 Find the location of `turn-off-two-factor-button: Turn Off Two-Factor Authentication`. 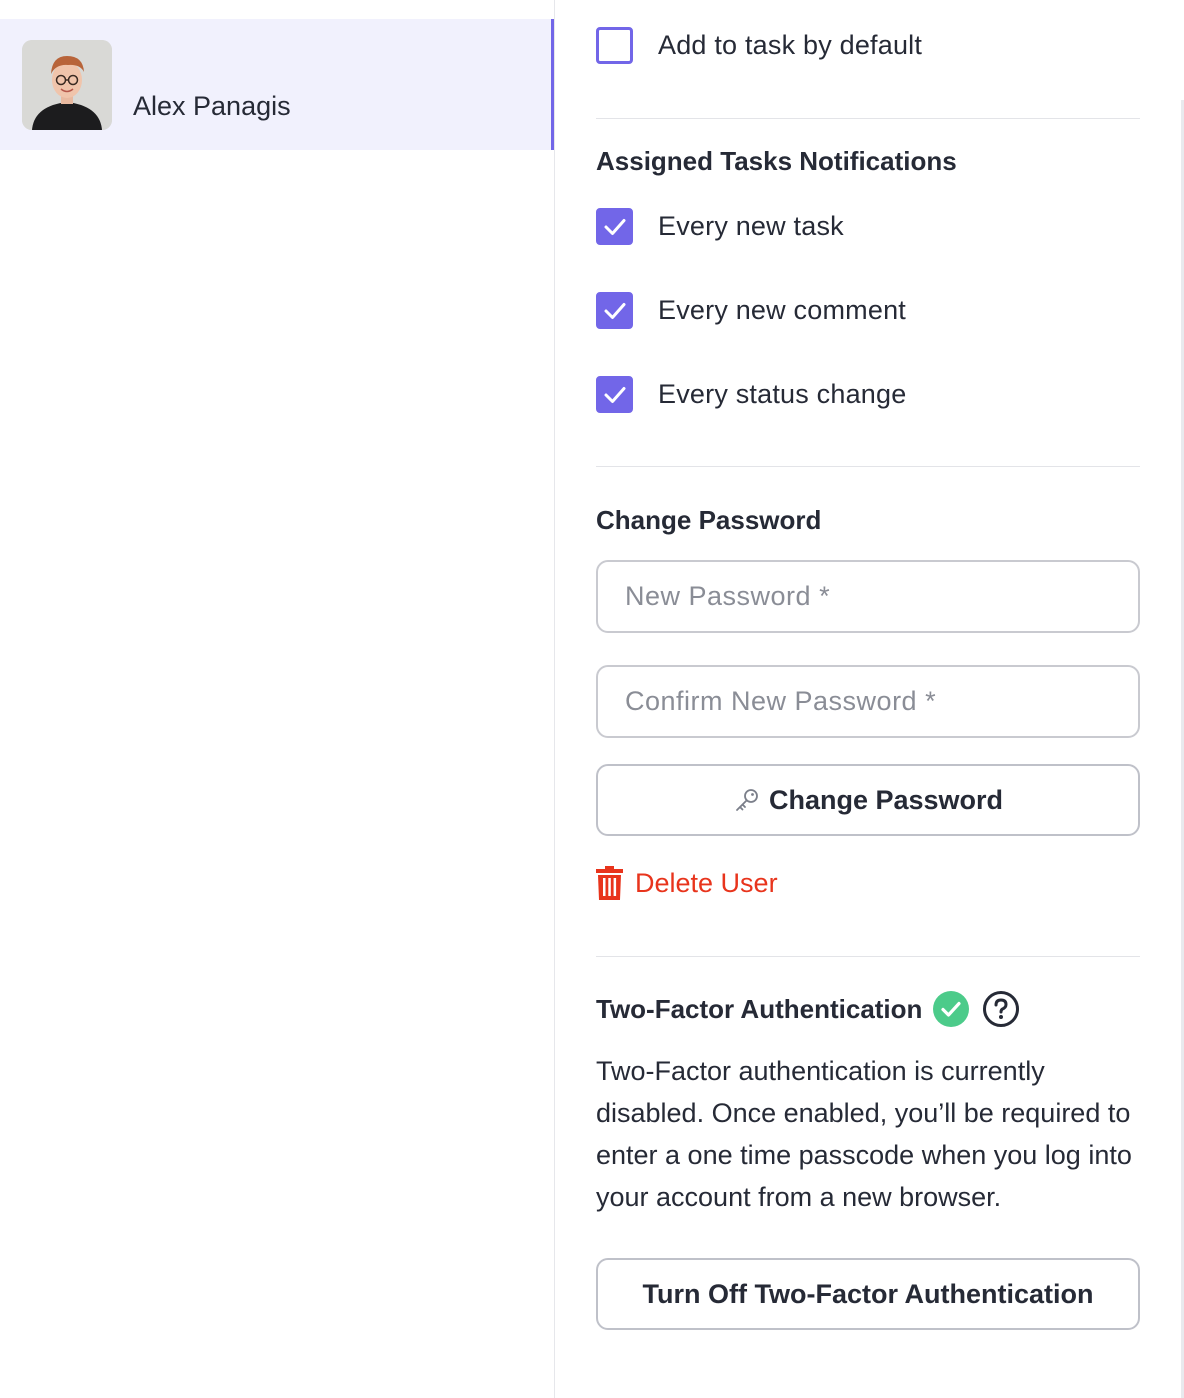

turn-off-two-factor-button: Turn Off Two-Factor Authentication is located at coordinates (868, 1294).